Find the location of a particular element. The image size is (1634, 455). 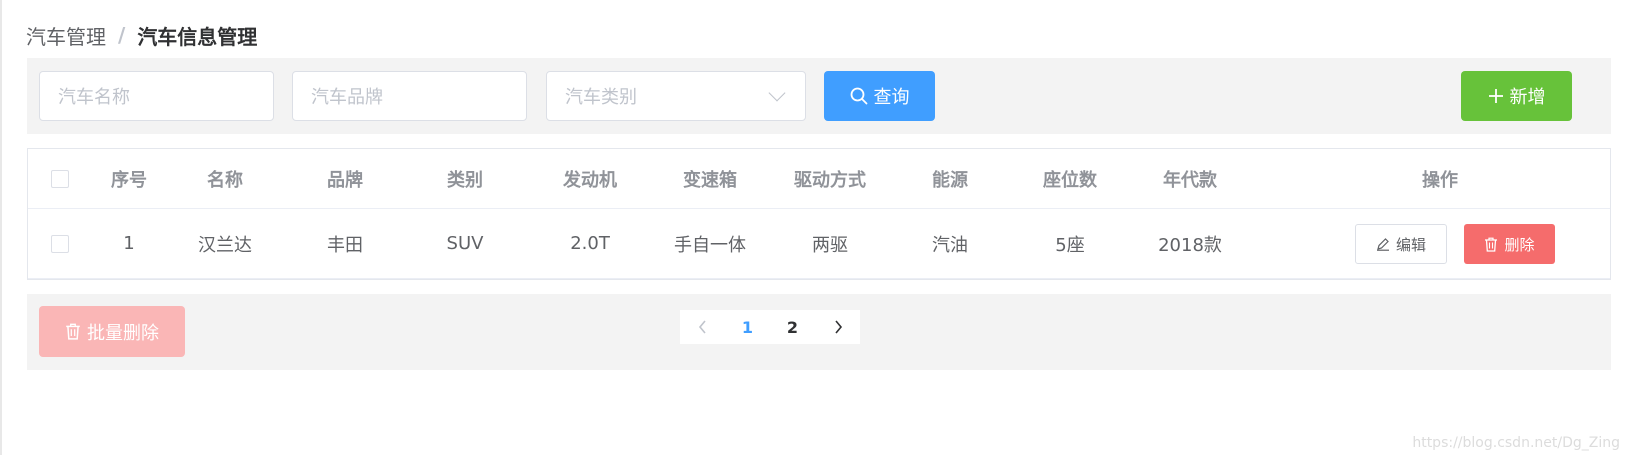

car-brand-input: 汽车品牌 is located at coordinates (409, 96).